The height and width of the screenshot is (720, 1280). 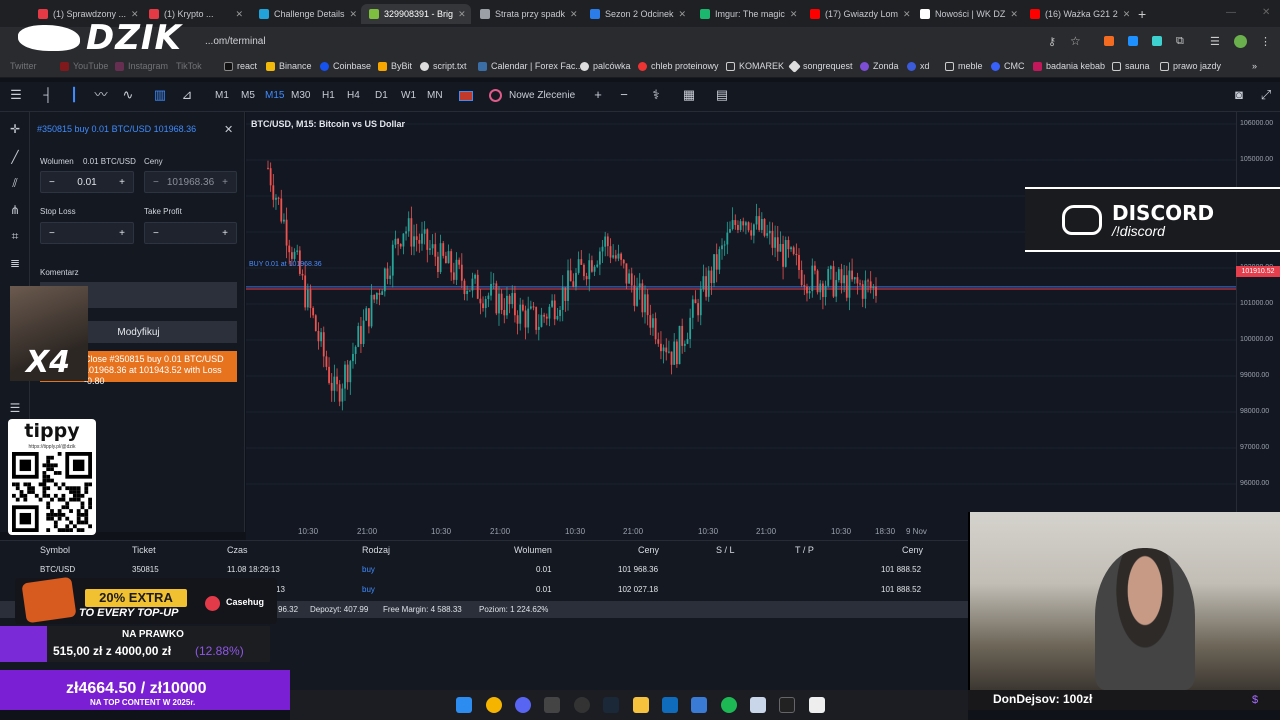 I want to click on profile-avatar, so click(x=1240, y=41).